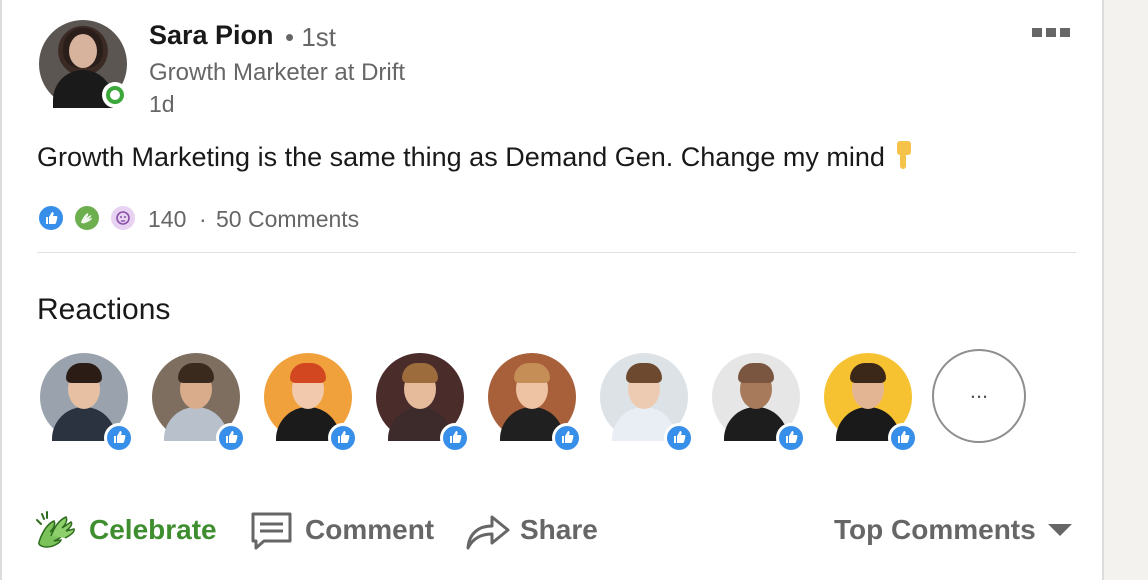 Image resolution: width=1148 pixels, height=580 pixels. Describe the element at coordinates (104, 309) in the screenshot. I see `reactions-section-title: Reactions` at that location.